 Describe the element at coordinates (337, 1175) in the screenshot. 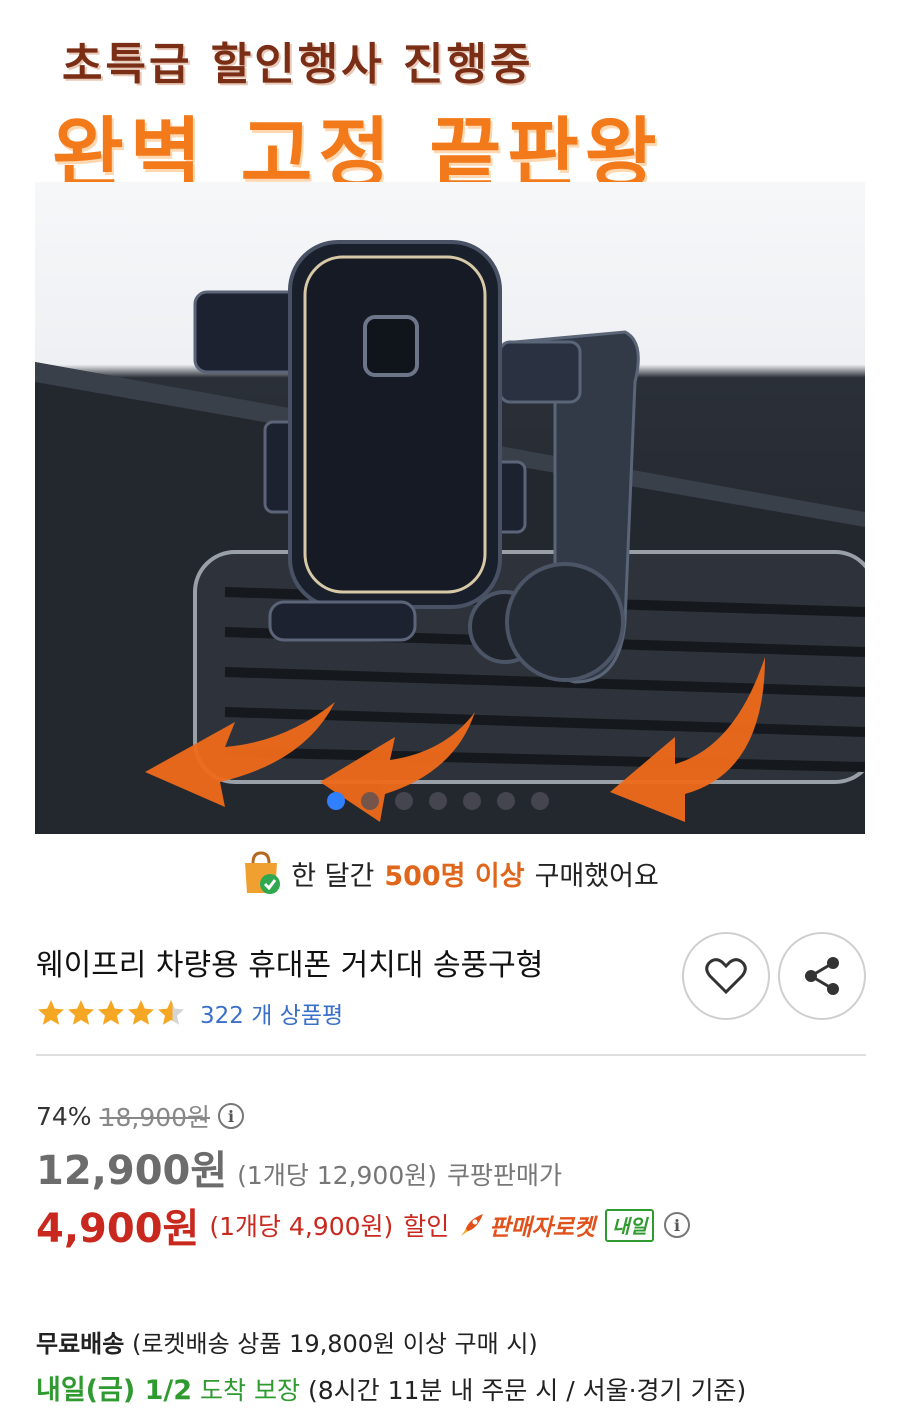

I see `coupang-unit-price: (1개당 12,900원)` at that location.